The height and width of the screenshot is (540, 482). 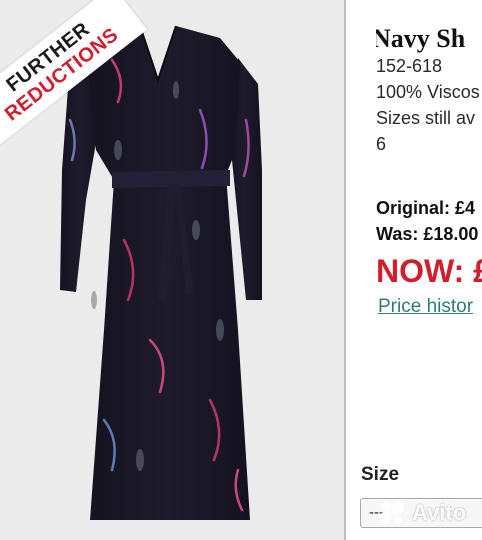 What do you see at coordinates (391, 513) in the screenshot?
I see `avito-logo-icon` at bounding box center [391, 513].